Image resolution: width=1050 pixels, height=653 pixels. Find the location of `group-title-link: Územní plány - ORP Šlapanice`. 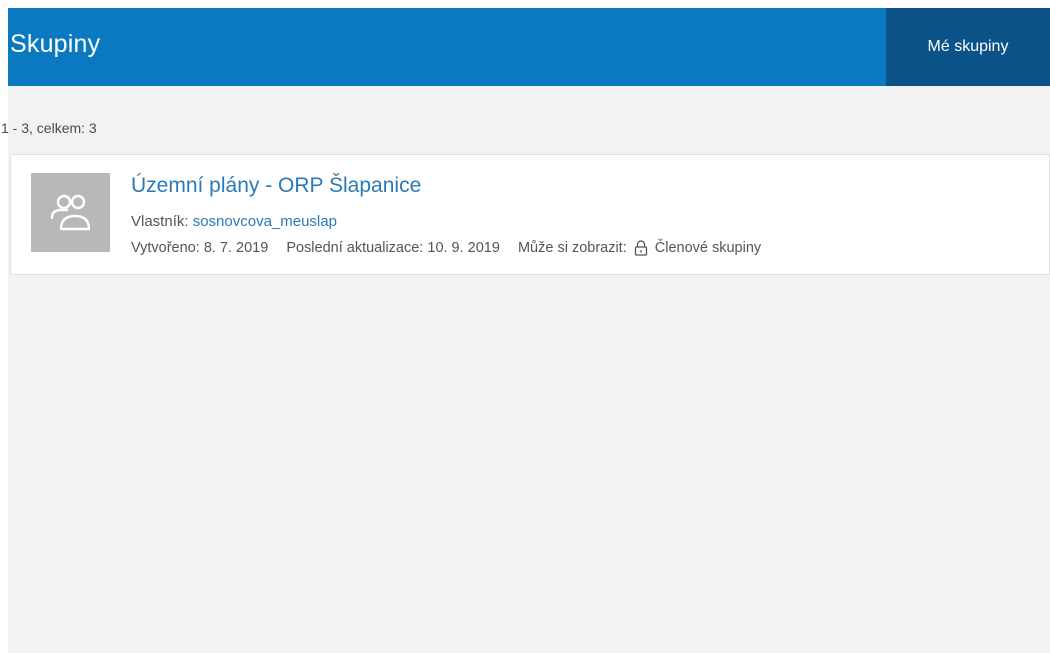

group-title-link: Územní plány - ORP Šlapanice is located at coordinates (276, 186).